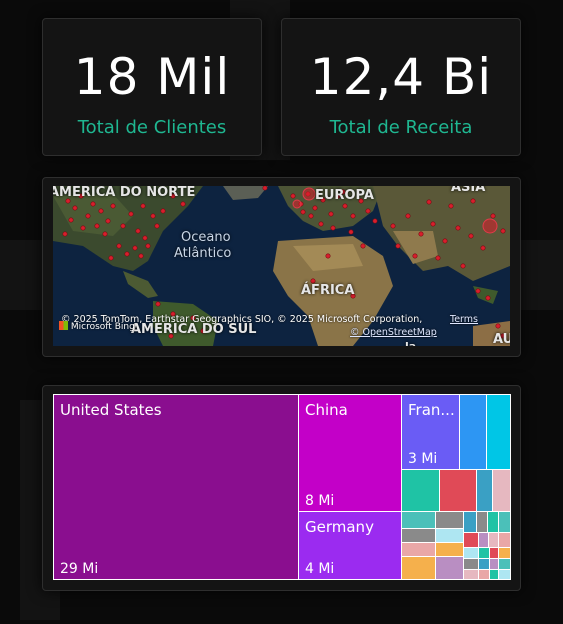  I want to click on kpi-card-revenue: 12,4 Bi Total de Receita, so click(401, 87).